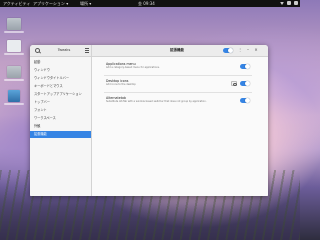 The image size is (320, 240). I want to click on hamburger-menu-icon, so click(87, 50).